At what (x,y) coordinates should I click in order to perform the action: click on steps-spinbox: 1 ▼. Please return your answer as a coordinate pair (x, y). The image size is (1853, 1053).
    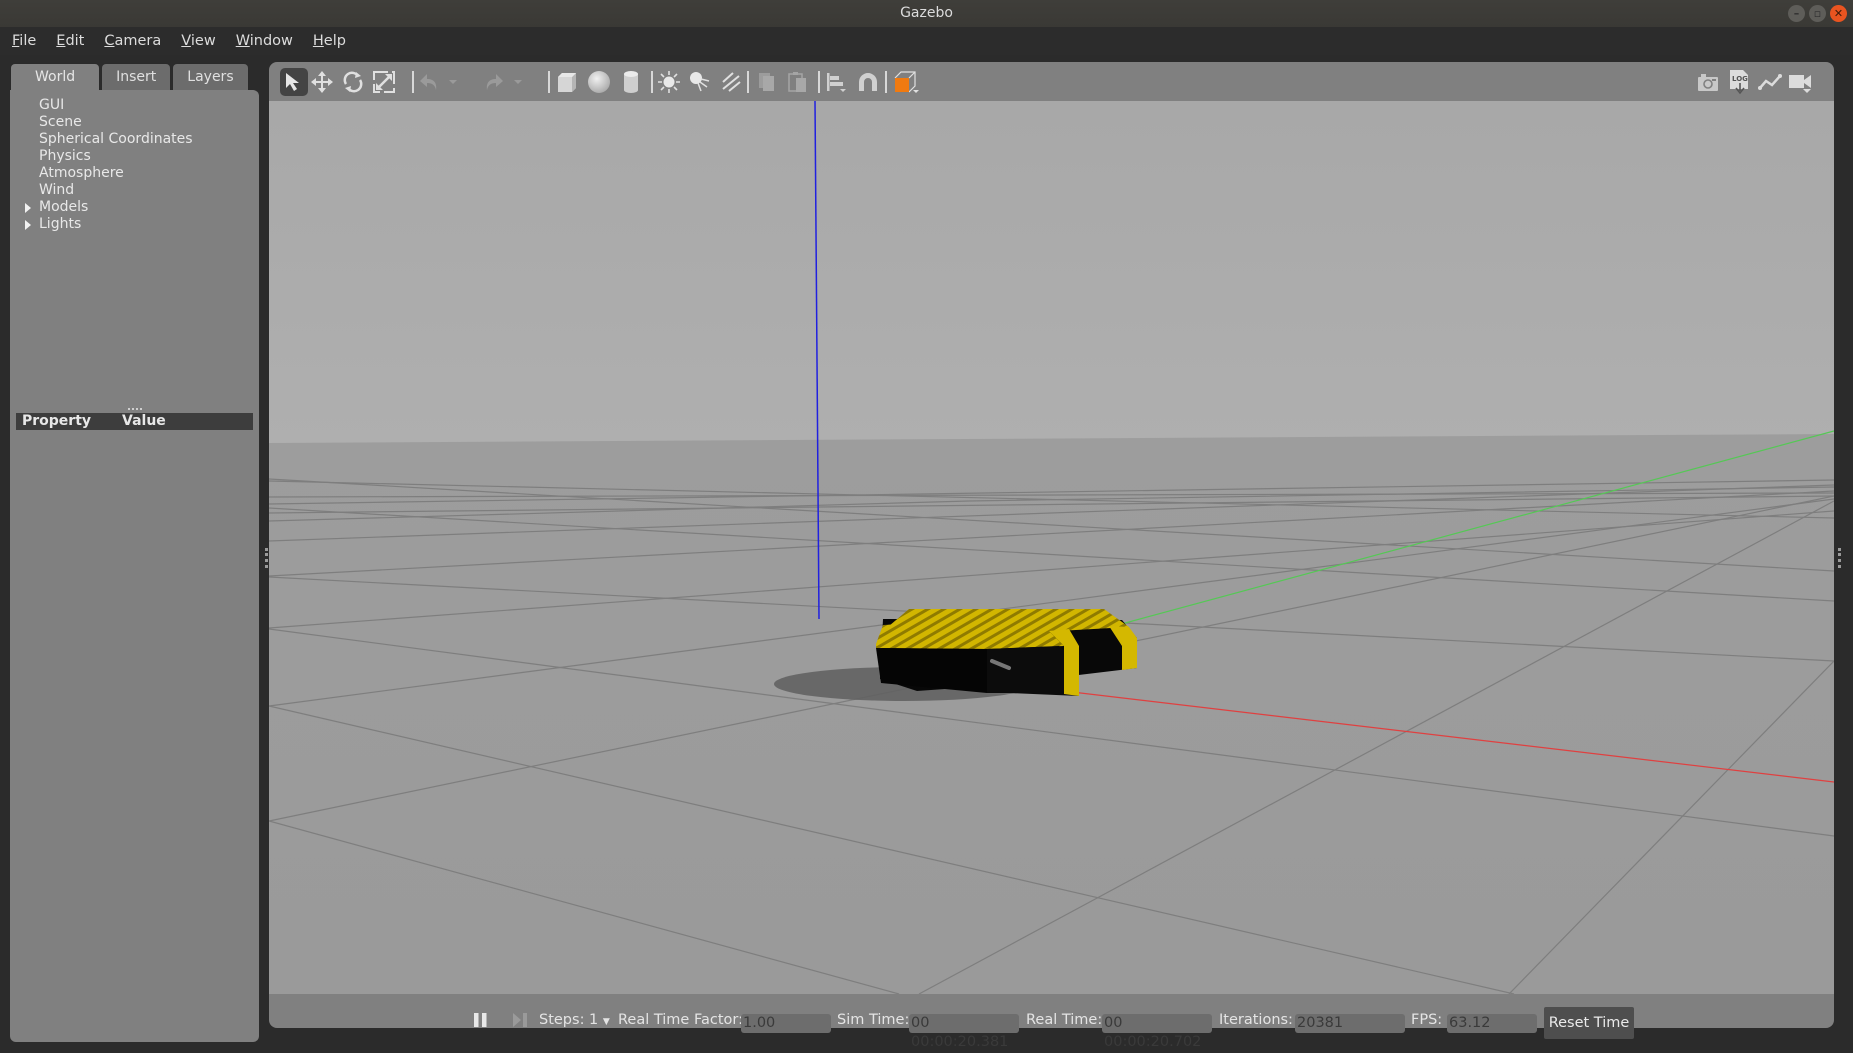
    Looking at the image, I should click on (599, 1020).